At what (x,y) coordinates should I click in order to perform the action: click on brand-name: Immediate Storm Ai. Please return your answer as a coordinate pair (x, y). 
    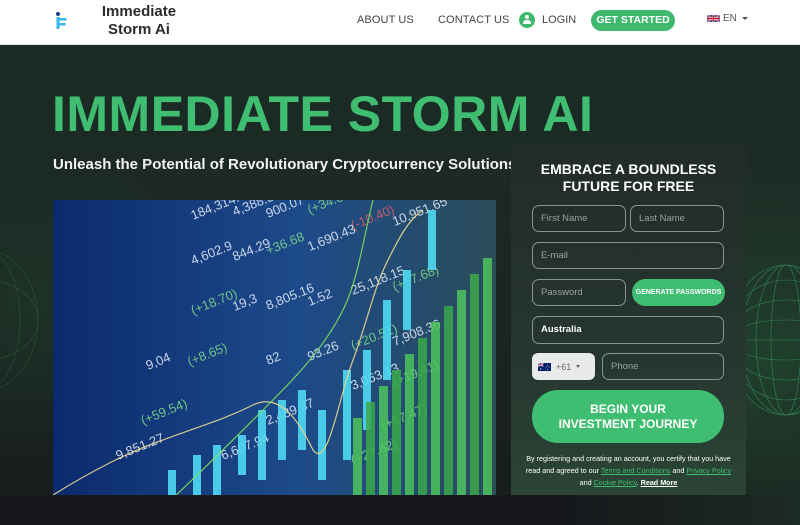
    Looking at the image, I should click on (139, 21).